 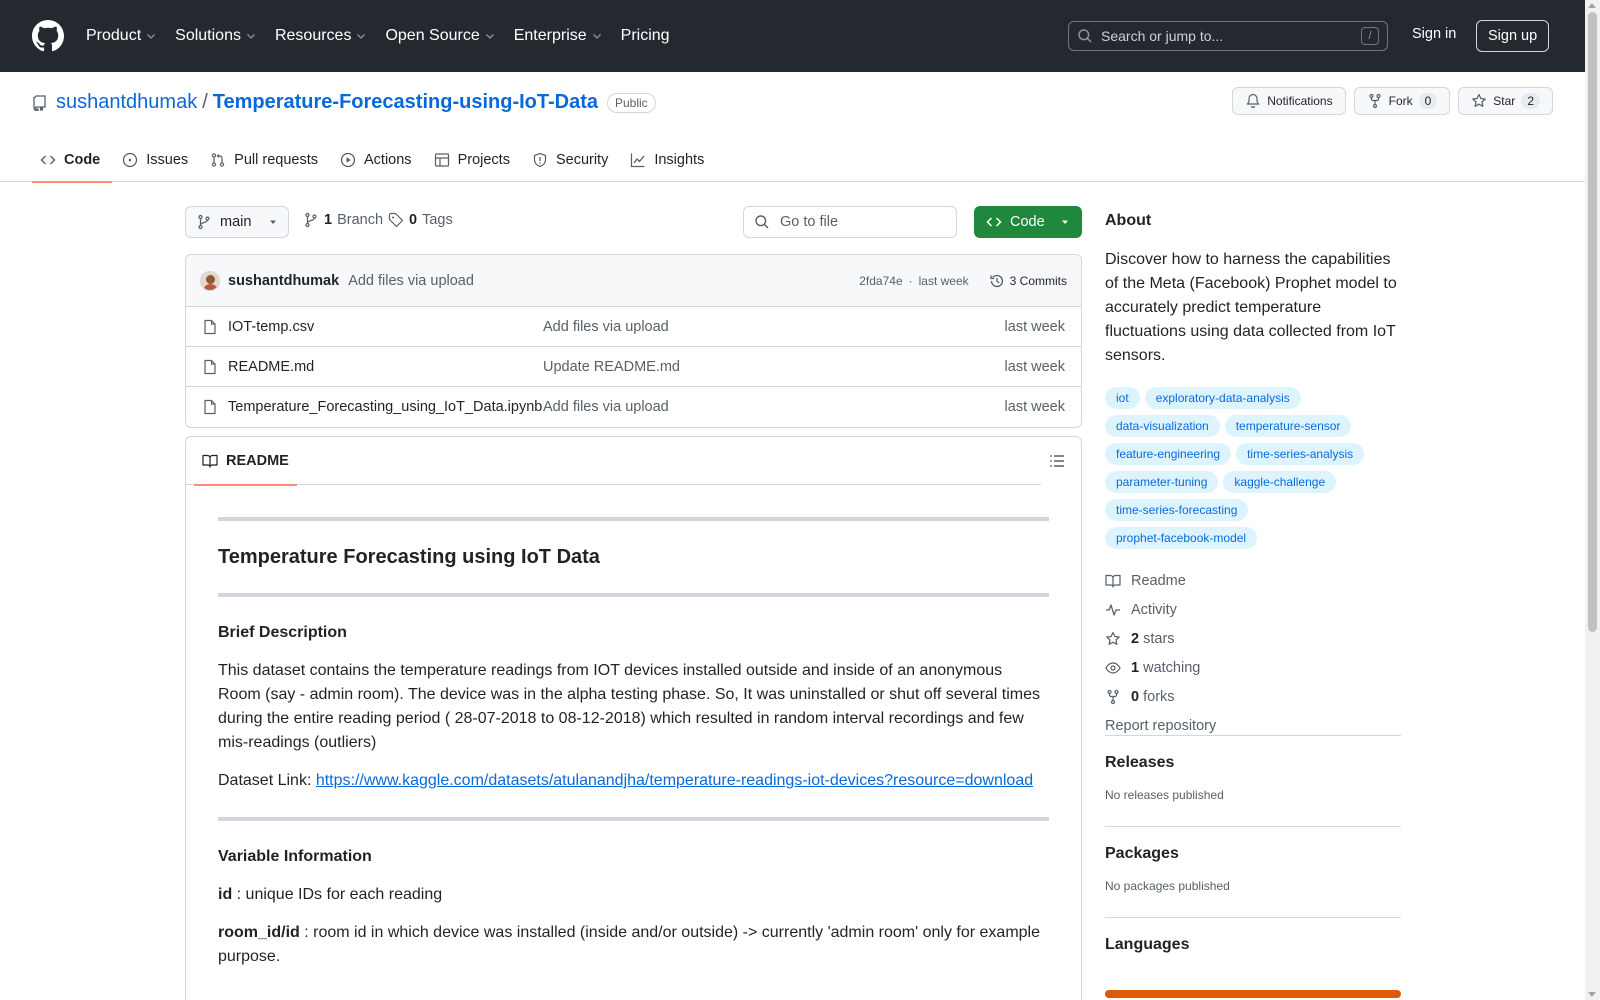 What do you see at coordinates (411, 281) in the screenshot?
I see `commit-message-link: Add files via upload` at bounding box center [411, 281].